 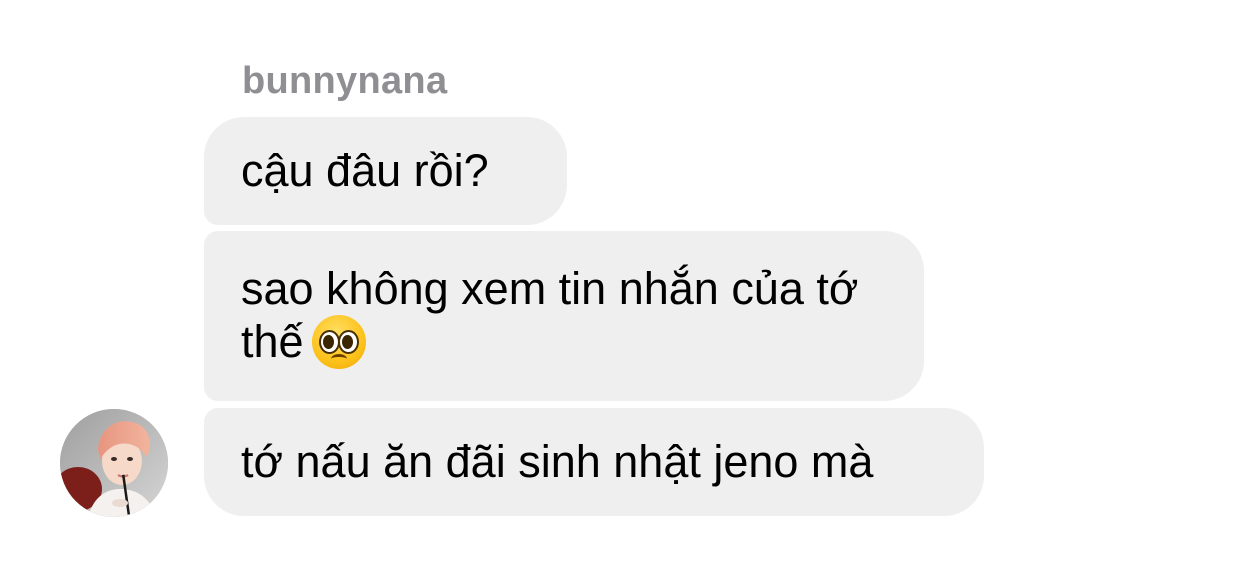 I want to click on message-bubble: cậu đâu rồi?, so click(x=385, y=171).